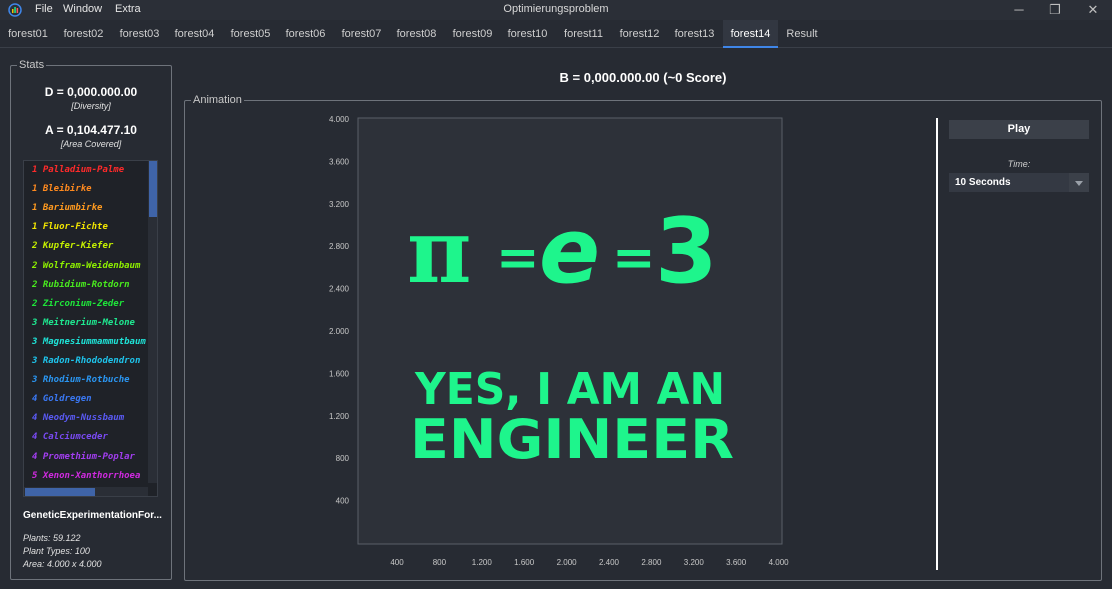 This screenshot has width=1112, height=589. What do you see at coordinates (343, 458) in the screenshot?
I see `y-tick-label: 800` at bounding box center [343, 458].